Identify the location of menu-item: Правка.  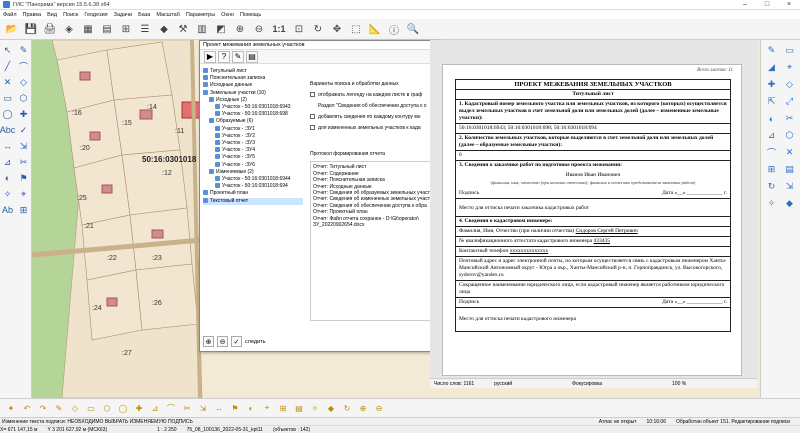
(32, 15).